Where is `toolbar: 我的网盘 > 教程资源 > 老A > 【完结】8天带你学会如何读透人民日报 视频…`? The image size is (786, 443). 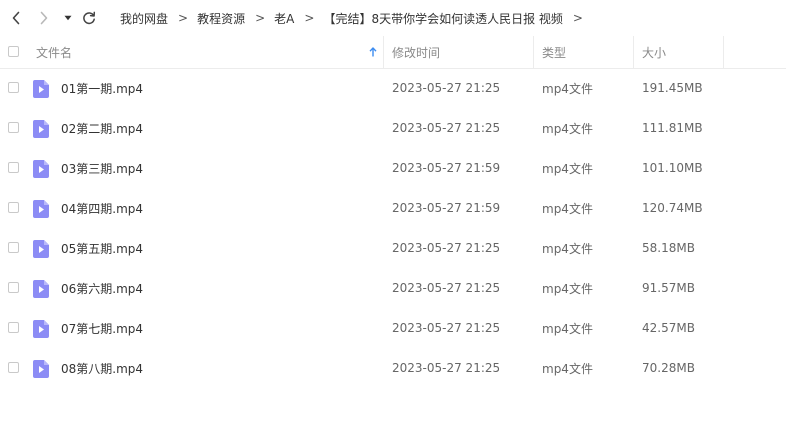
toolbar: 我的网盘 > 教程资源 > 老A > 【完结】8天带你学会如何读透人民日报 视频… is located at coordinates (393, 18).